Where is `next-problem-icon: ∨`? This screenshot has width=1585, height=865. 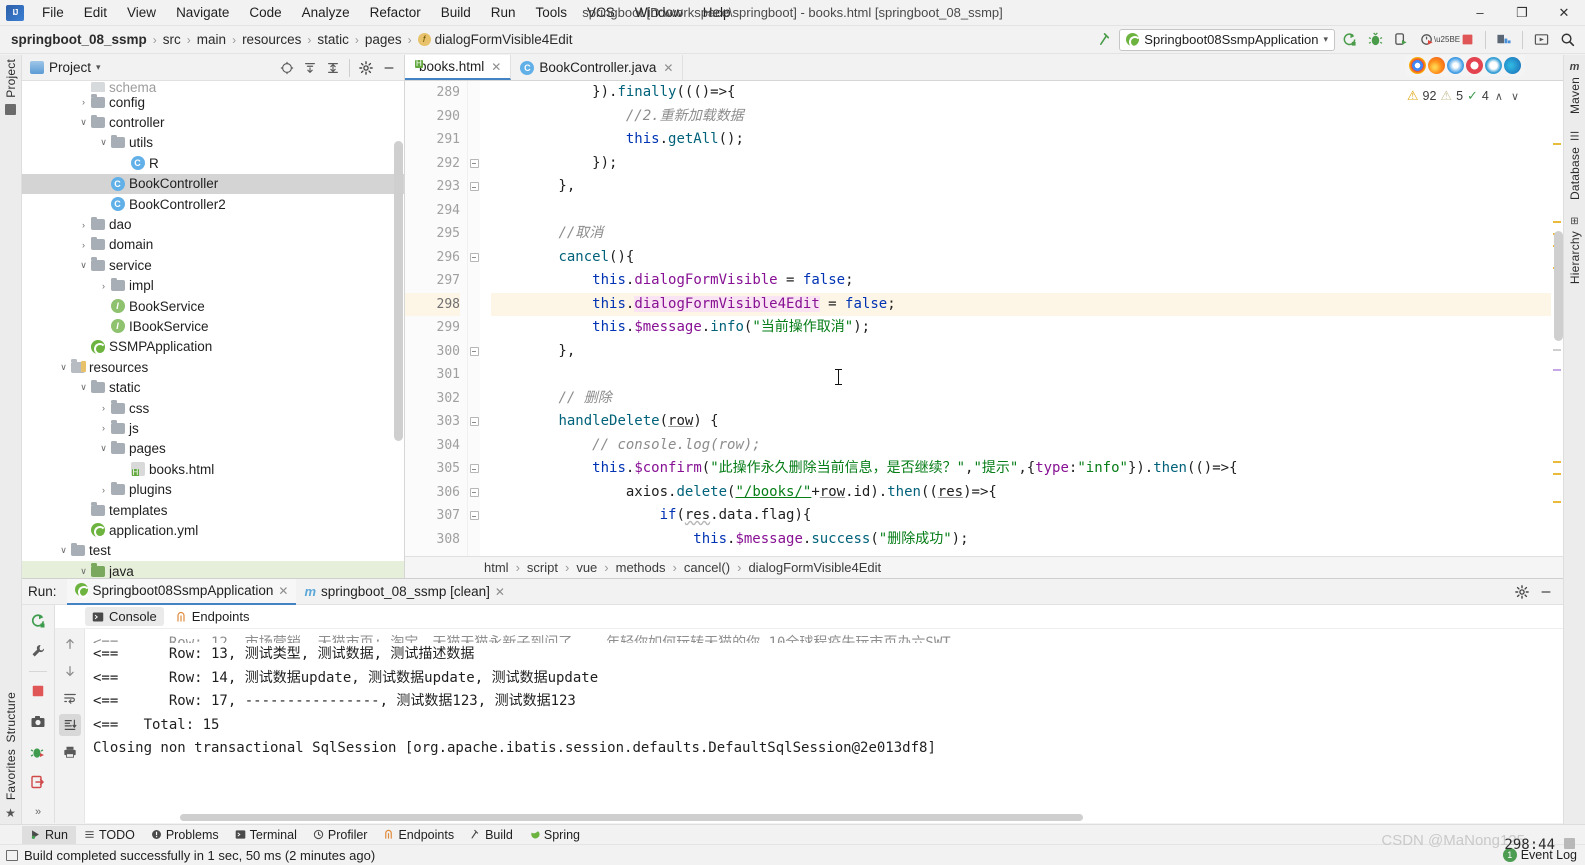 next-problem-icon: ∨ is located at coordinates (1515, 96).